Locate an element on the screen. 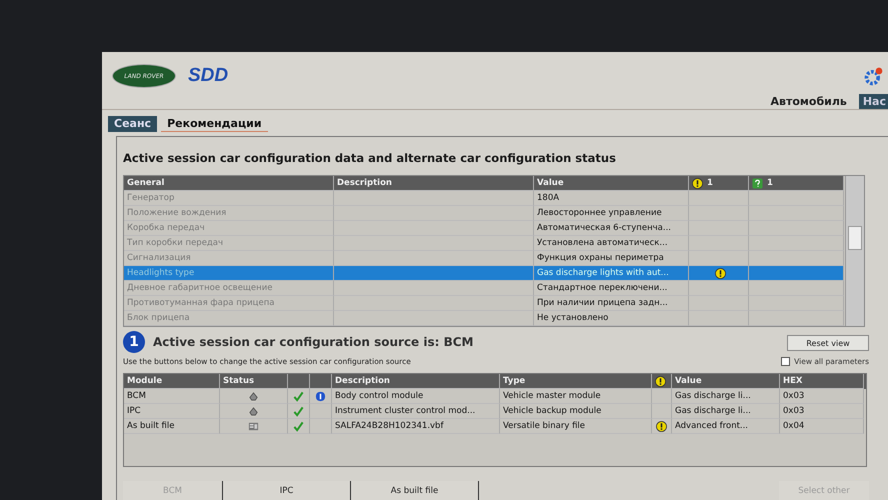  table-cell: Коробка передач is located at coordinates (166, 228).